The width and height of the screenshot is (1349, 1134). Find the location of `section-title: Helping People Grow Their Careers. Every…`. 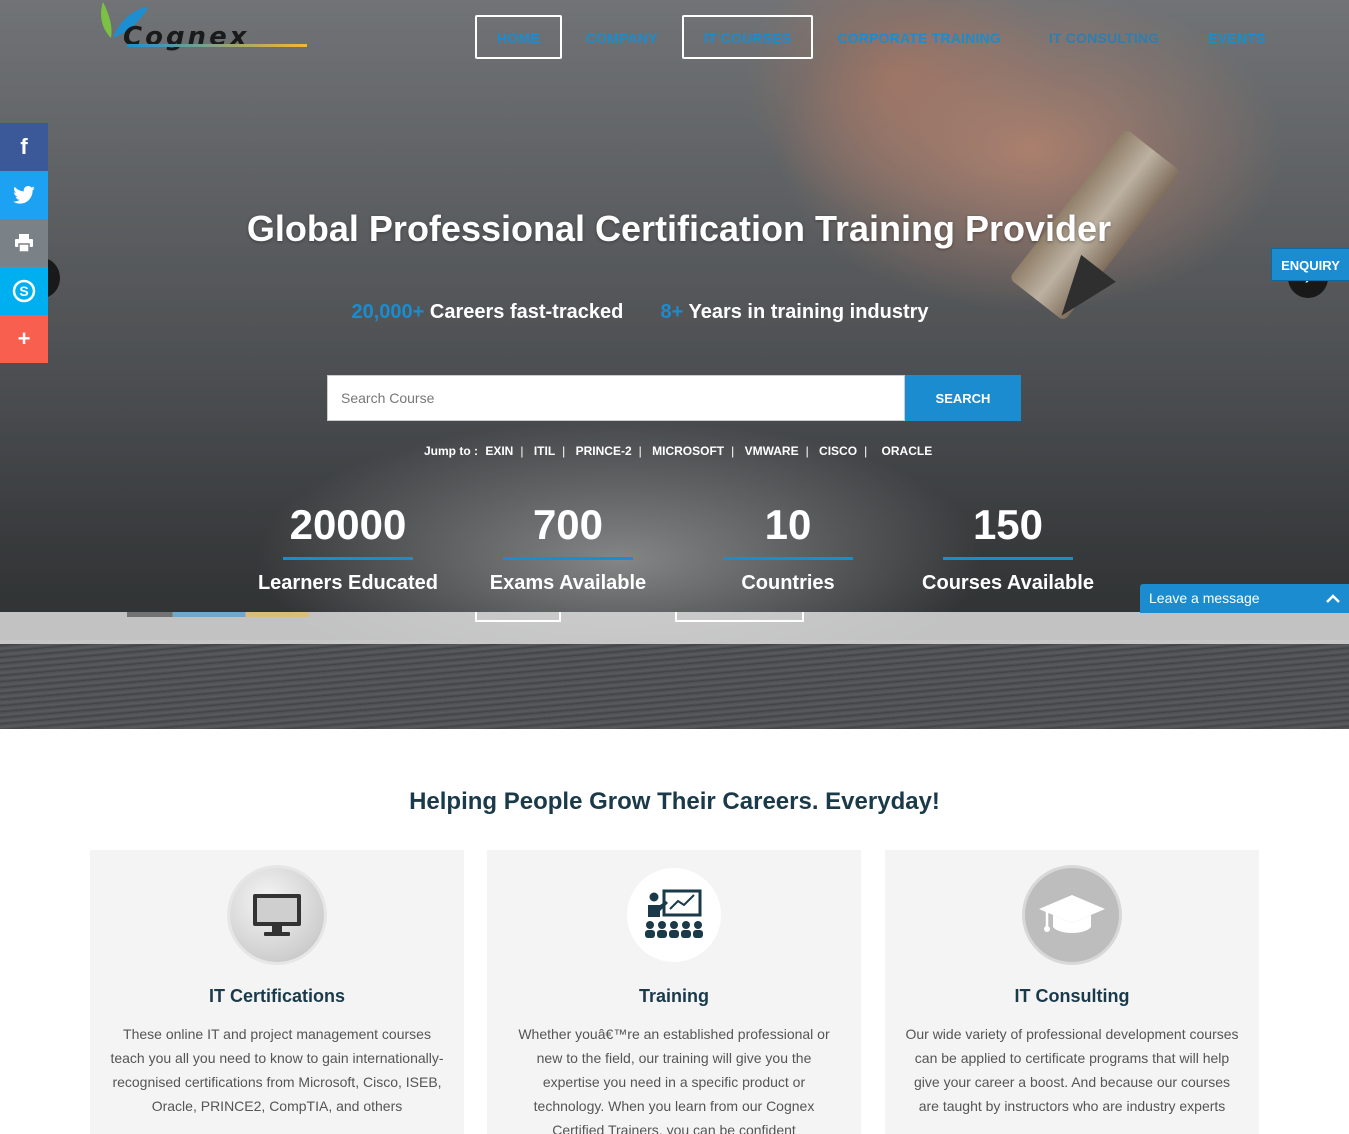

section-title: Helping People Grow Their Careers. Every… is located at coordinates (674, 801).